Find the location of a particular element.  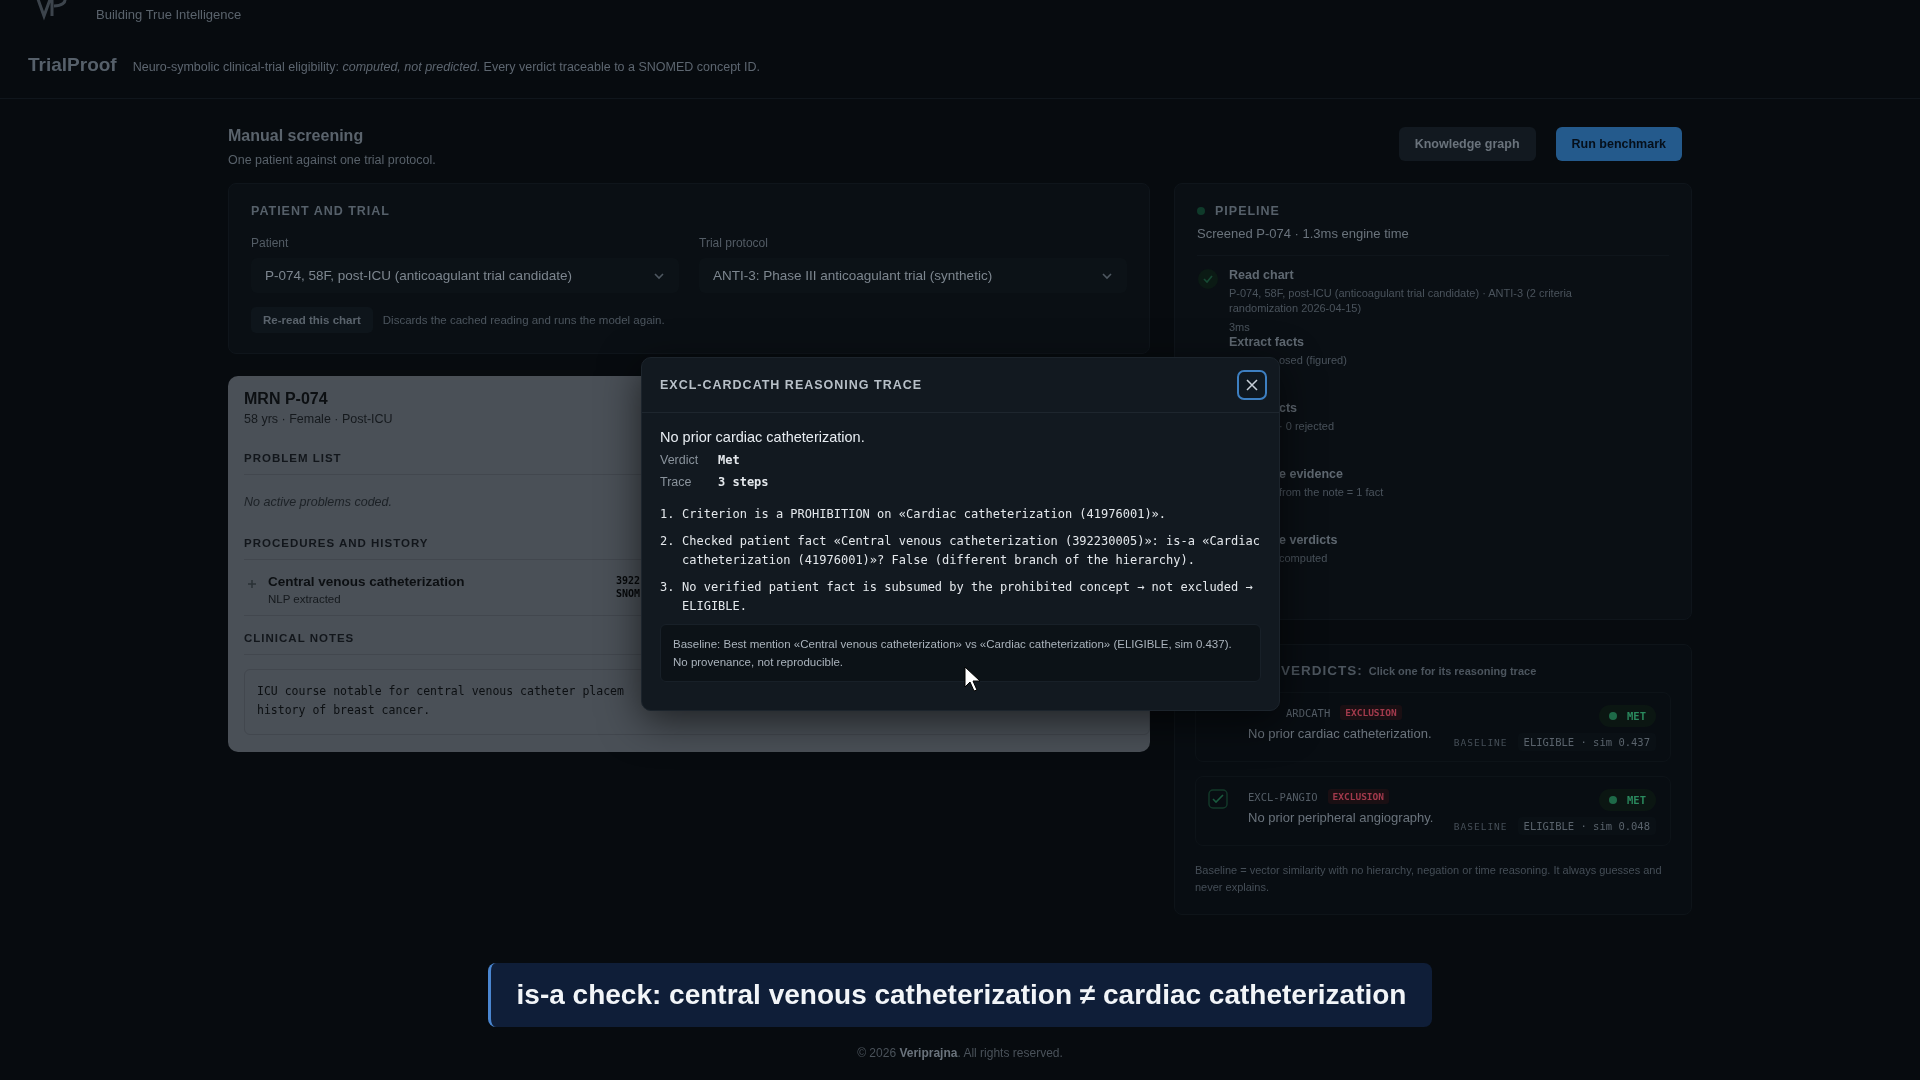

brand-tagline: Building True Intelligence is located at coordinates (169, 15).